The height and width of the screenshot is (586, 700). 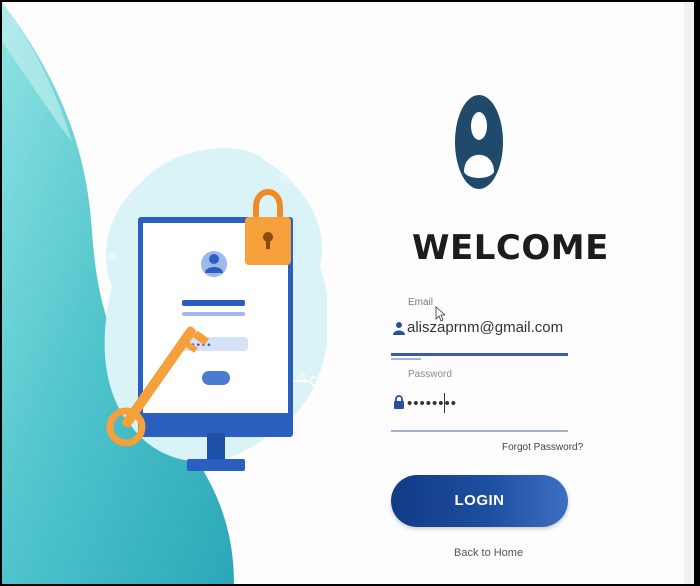 I want to click on mouse-pointer-icon, so click(x=440, y=314).